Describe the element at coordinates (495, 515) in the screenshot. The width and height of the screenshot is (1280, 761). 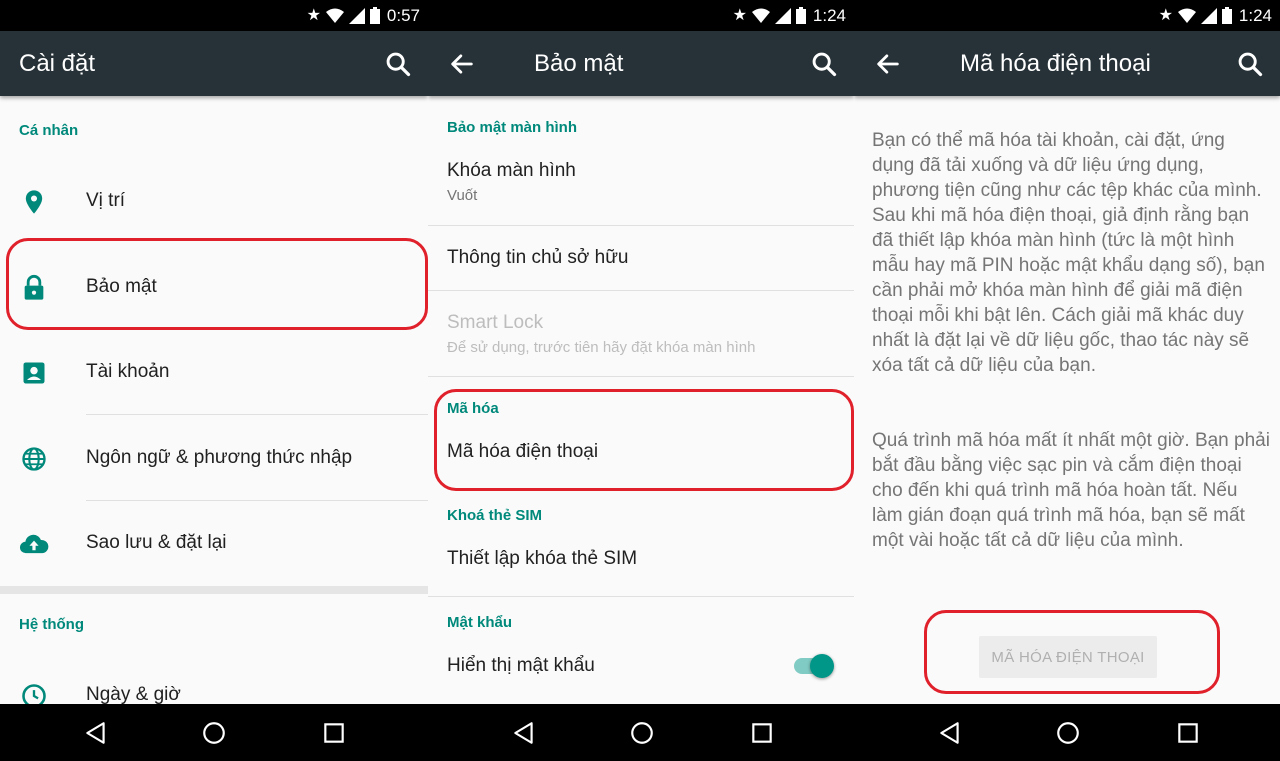
I see `section-sim-lock: Khoá thẻ SIM` at that location.